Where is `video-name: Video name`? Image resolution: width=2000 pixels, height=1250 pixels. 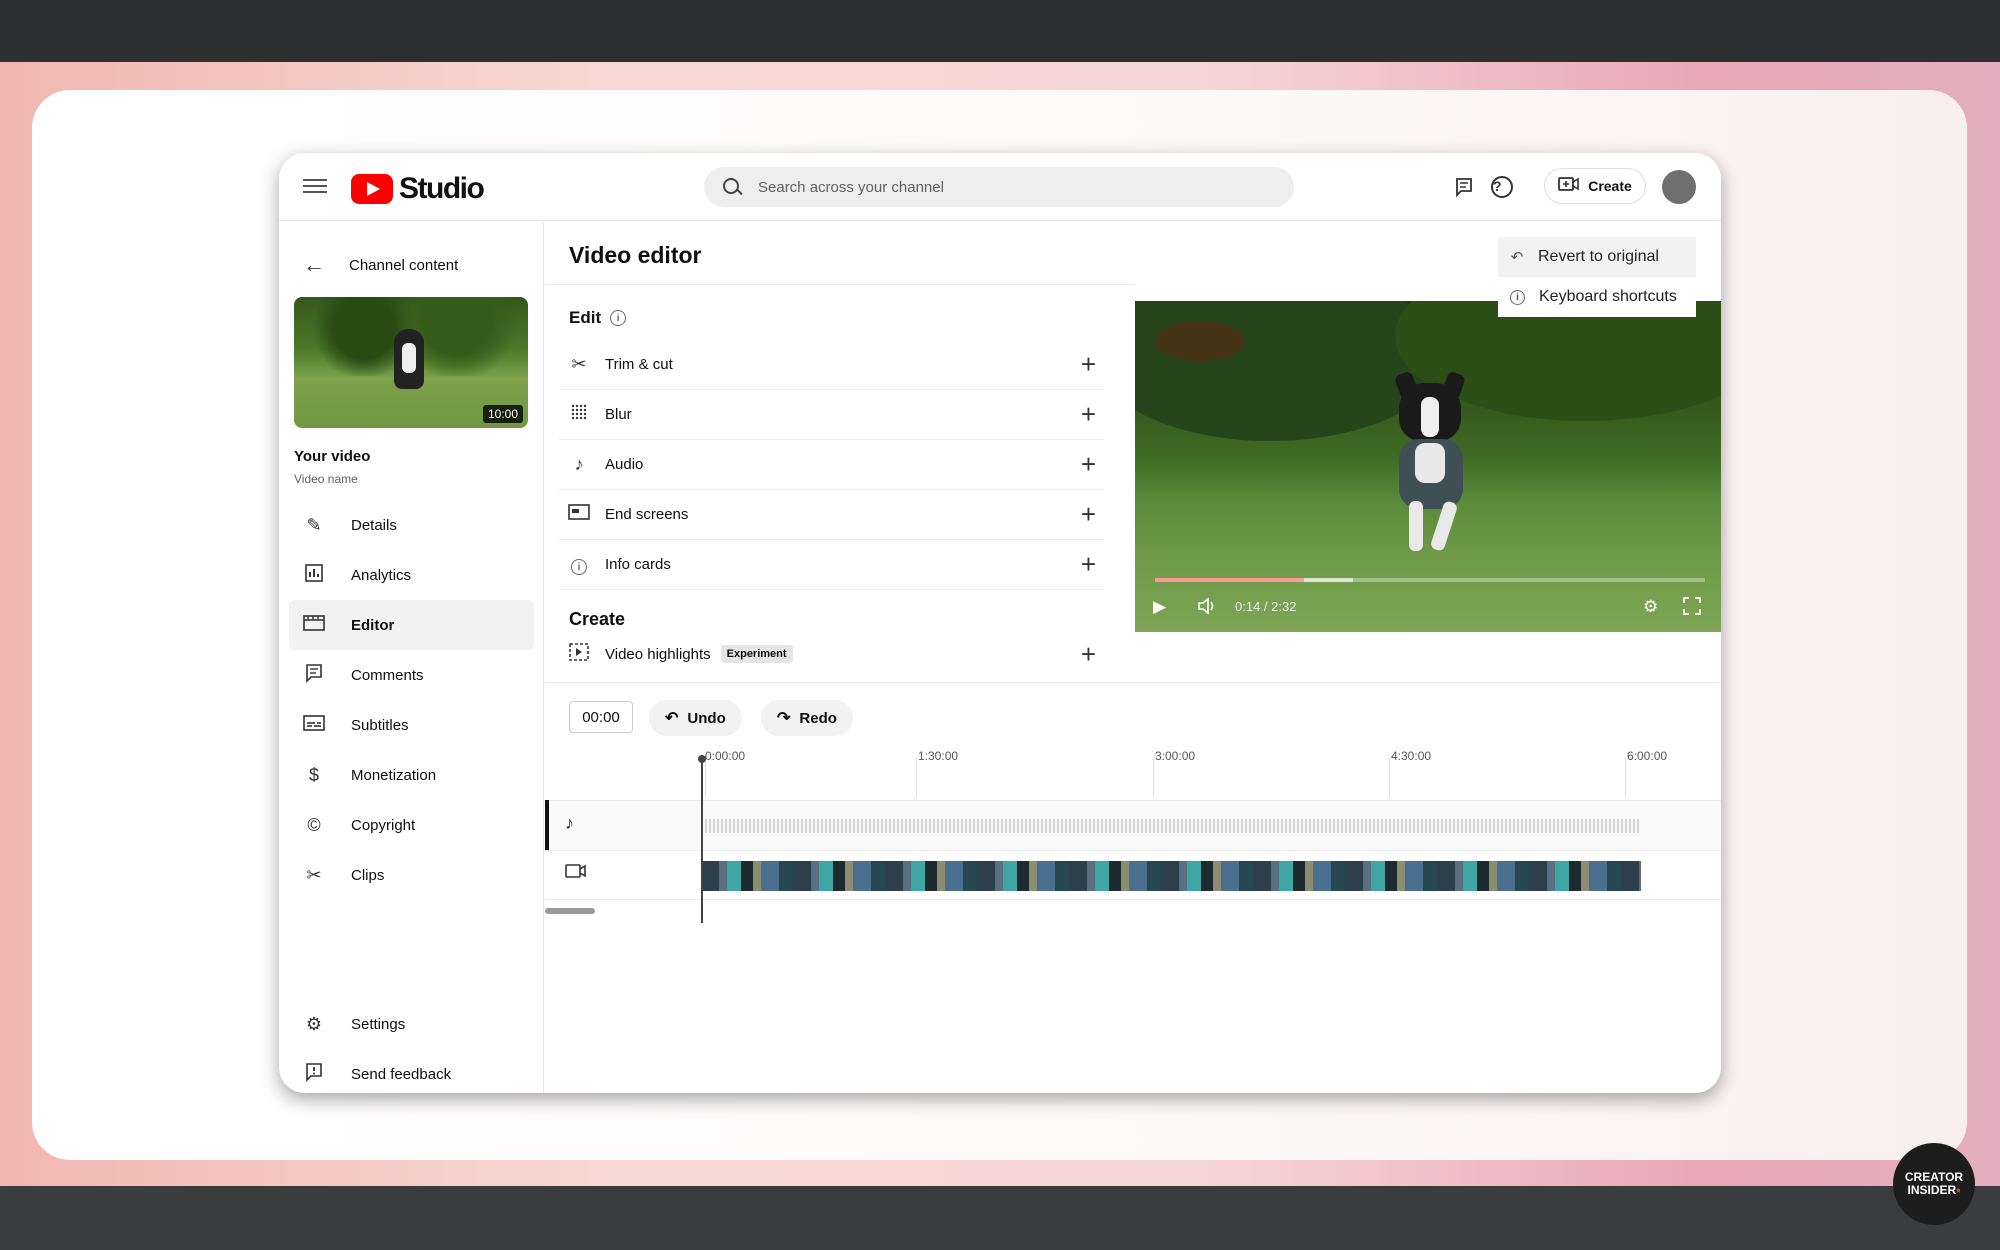
video-name: Video name is located at coordinates (326, 479).